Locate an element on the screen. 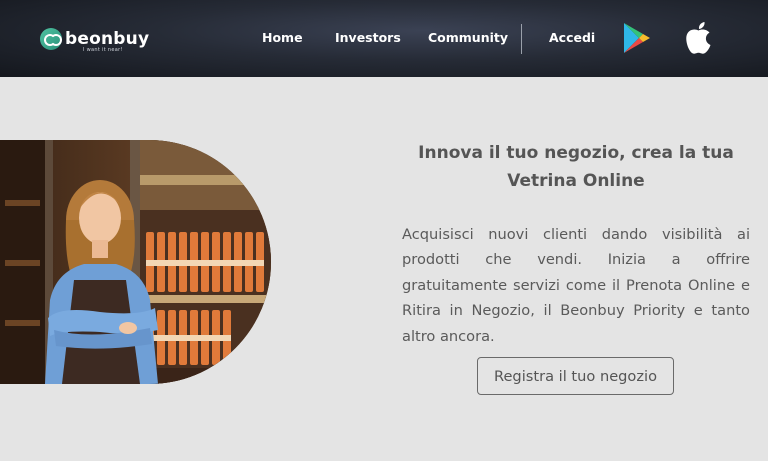 Image resolution: width=768 pixels, height=461 pixels. nav-divider is located at coordinates (521, 39).